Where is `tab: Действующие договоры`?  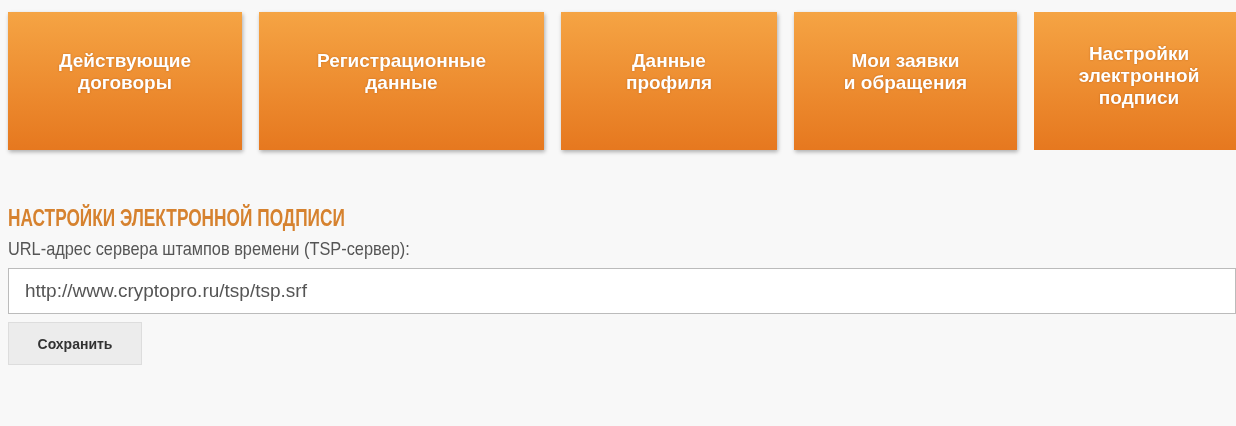 tab: Действующие договоры is located at coordinates (125, 81).